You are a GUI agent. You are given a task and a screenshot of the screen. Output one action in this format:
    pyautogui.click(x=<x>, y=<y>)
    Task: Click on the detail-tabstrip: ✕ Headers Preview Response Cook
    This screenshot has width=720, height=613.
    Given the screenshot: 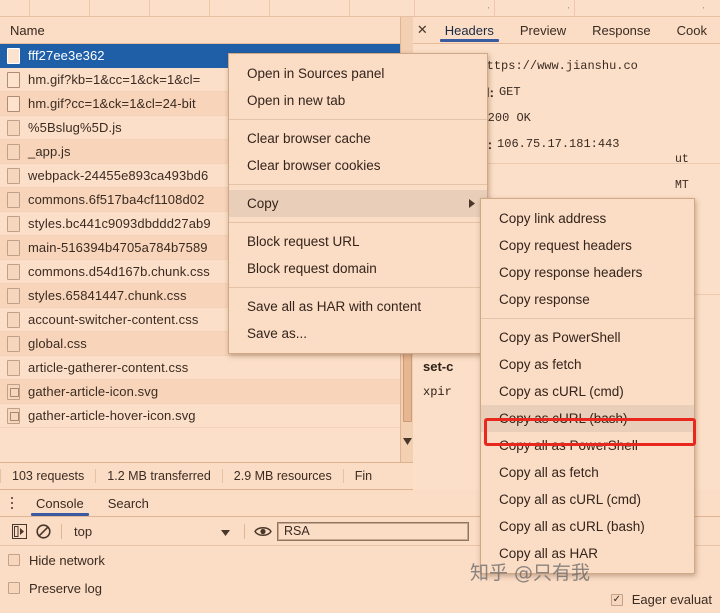 What is the action you would take?
    pyautogui.click(x=566, y=30)
    